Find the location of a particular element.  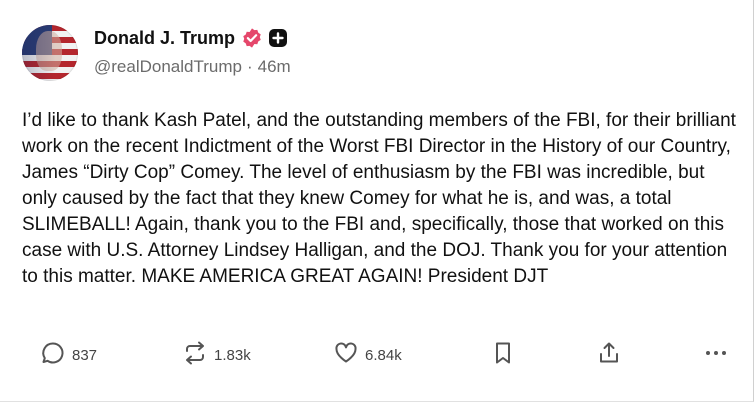

like-button: 6.84k is located at coordinates (367, 355).